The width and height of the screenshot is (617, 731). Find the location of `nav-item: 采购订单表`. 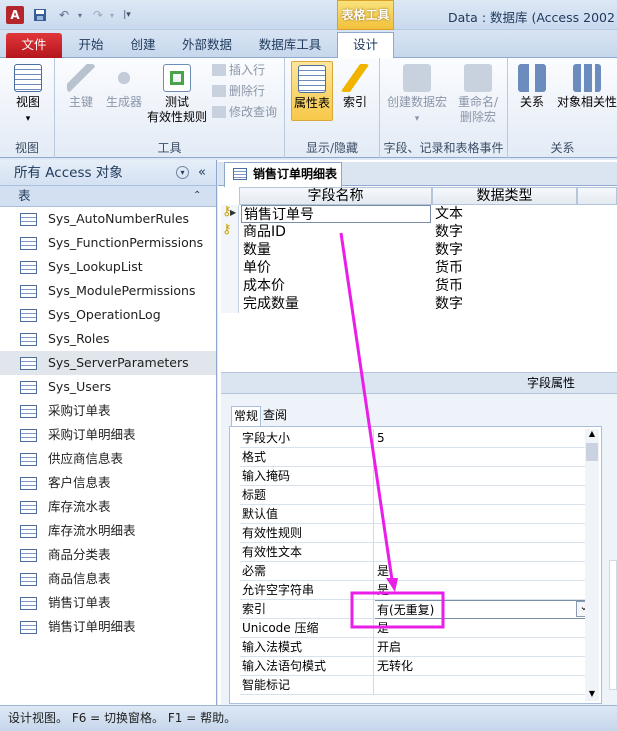

nav-item: 采购订单表 is located at coordinates (108, 411).